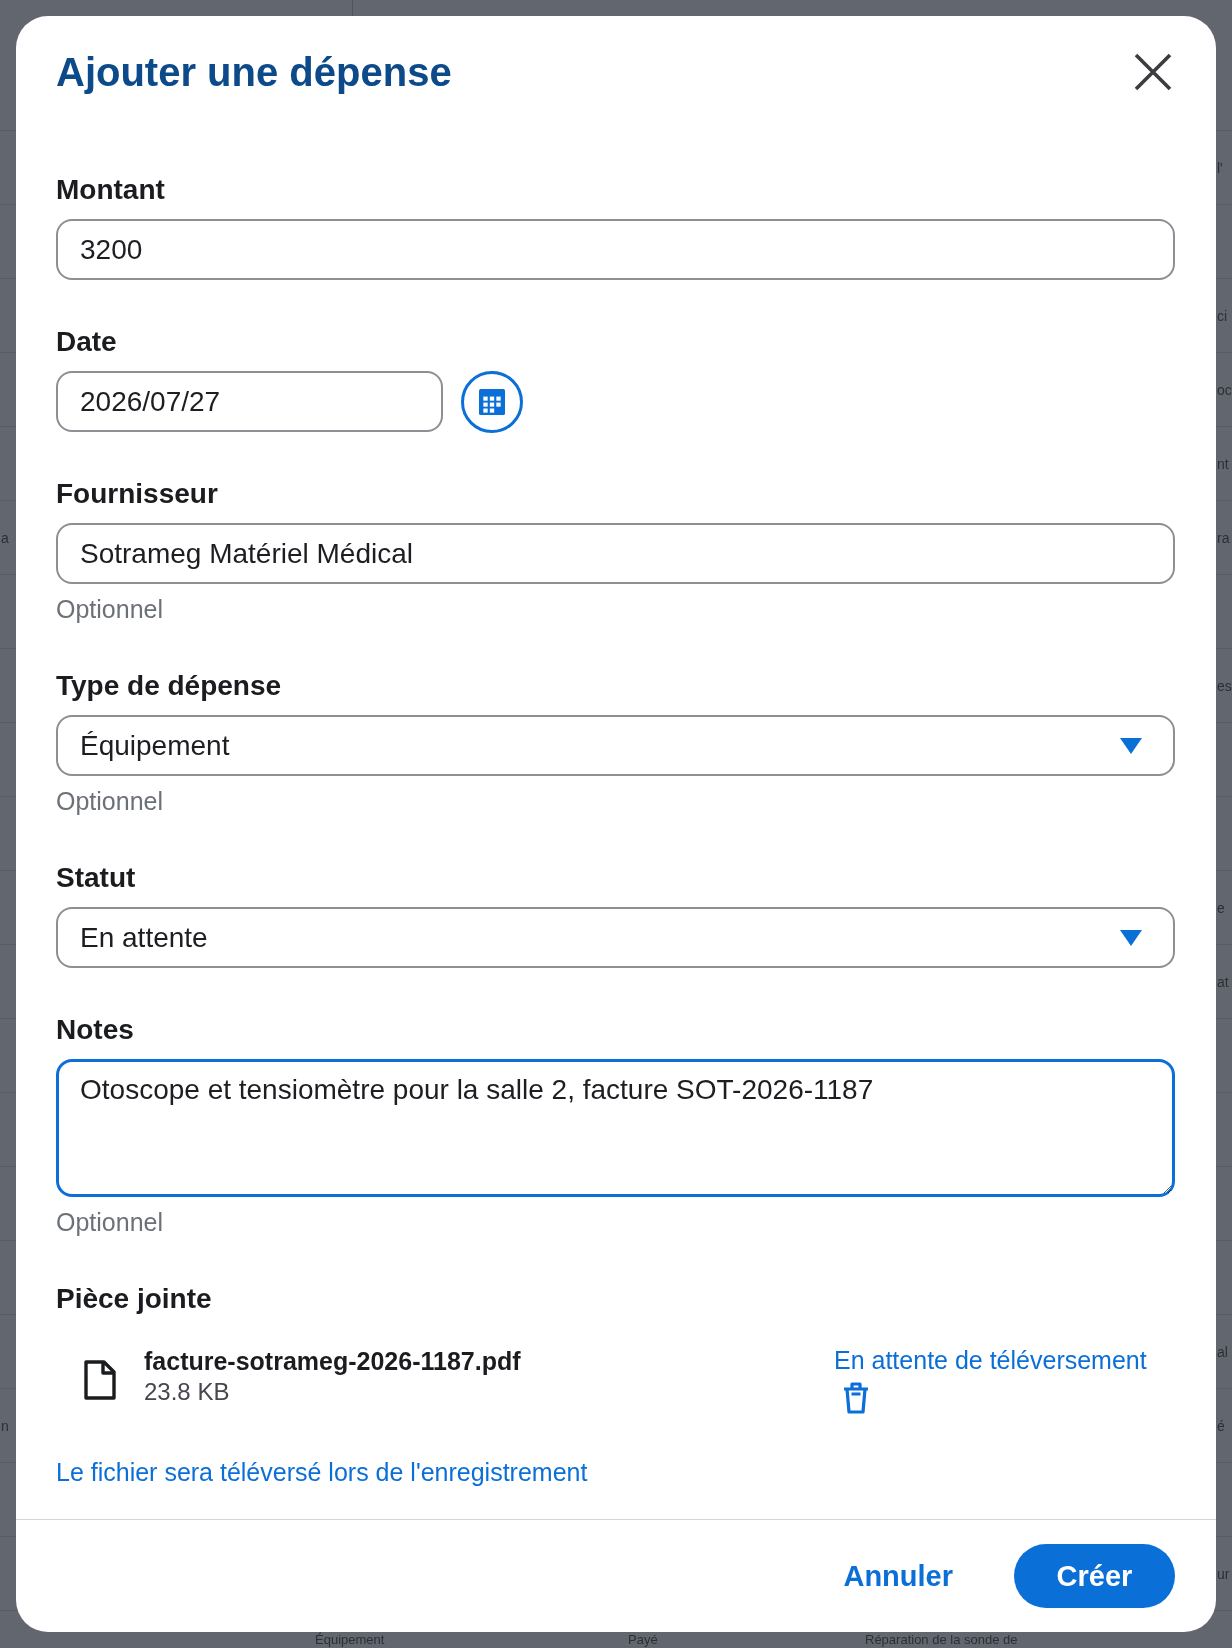 This screenshot has width=1232, height=1648. I want to click on upload-status: En attente de téléversement, so click(990, 1360).